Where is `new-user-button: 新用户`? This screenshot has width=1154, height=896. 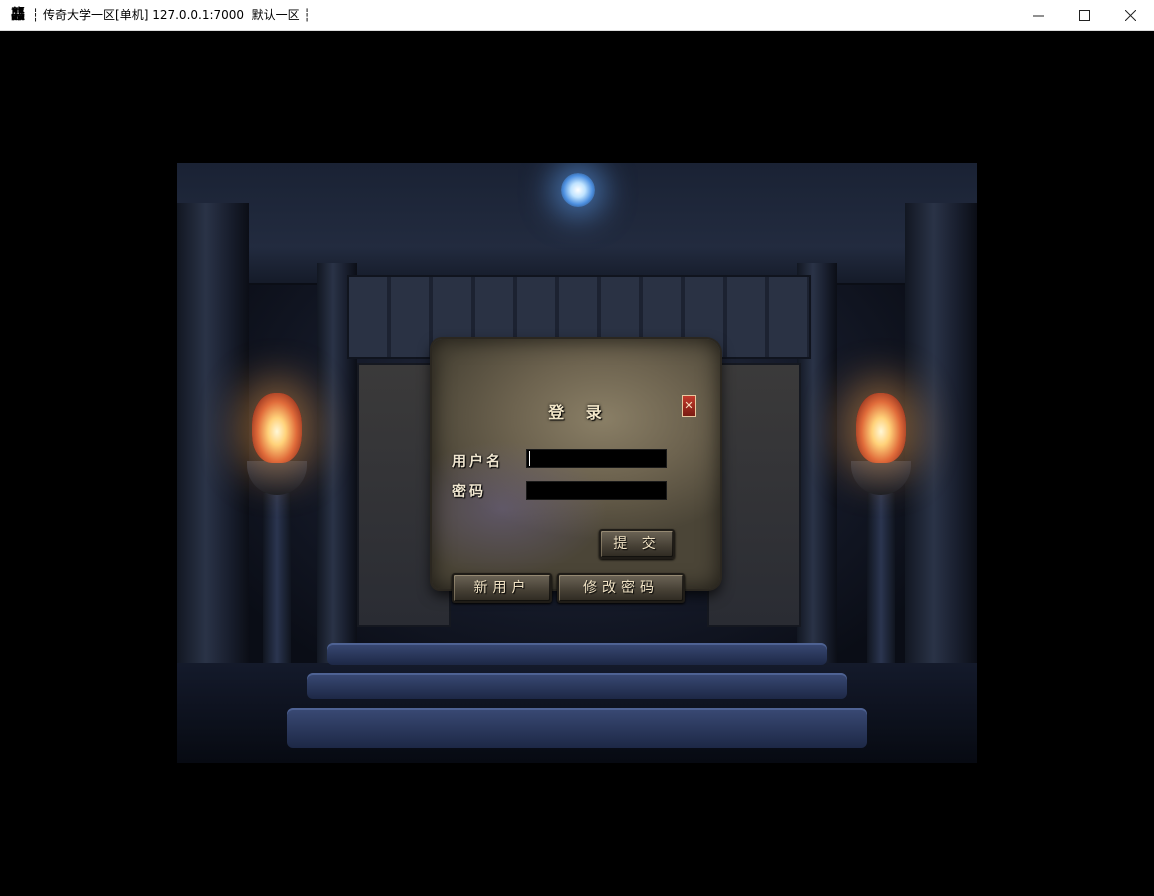 new-user-button: 新用户 is located at coordinates (502, 588).